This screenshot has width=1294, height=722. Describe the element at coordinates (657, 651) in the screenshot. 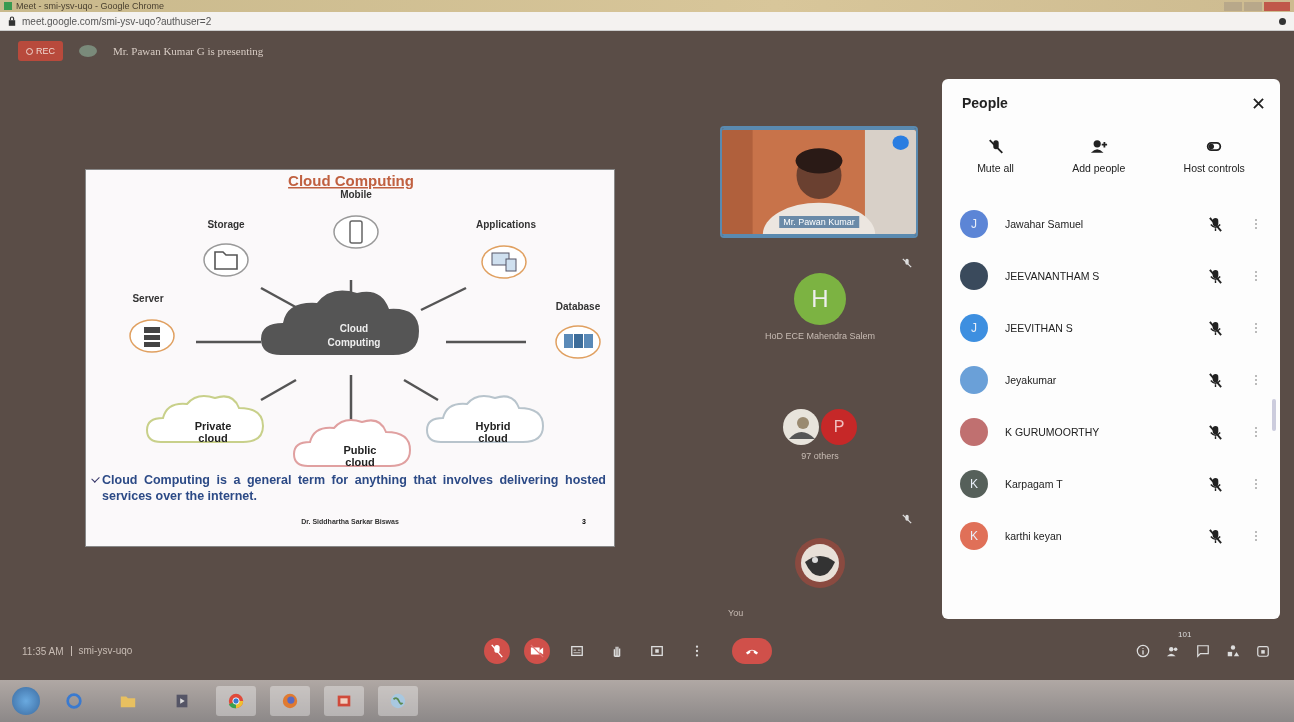

I see `present-icon` at that location.